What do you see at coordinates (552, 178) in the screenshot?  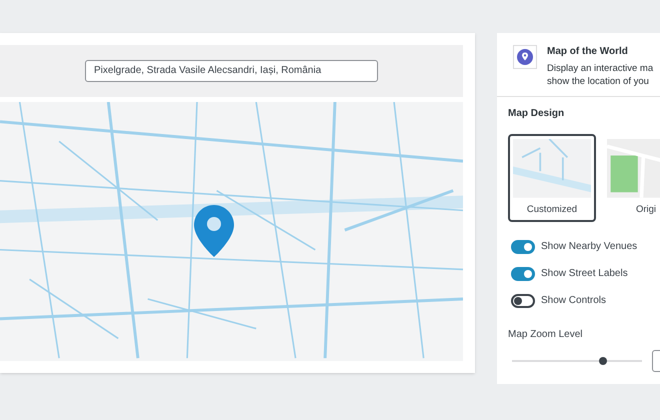 I see `map-style-option: Customized` at bounding box center [552, 178].